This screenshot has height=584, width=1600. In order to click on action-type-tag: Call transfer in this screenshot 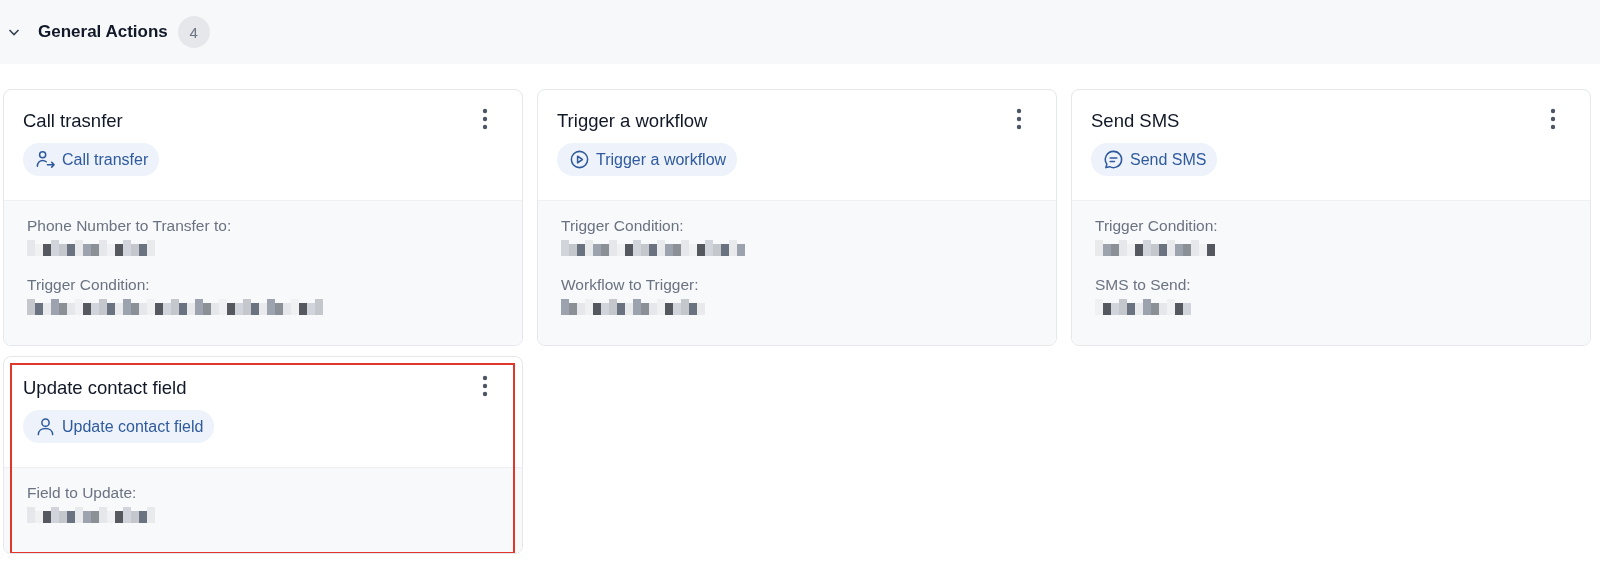, I will do `click(91, 159)`.